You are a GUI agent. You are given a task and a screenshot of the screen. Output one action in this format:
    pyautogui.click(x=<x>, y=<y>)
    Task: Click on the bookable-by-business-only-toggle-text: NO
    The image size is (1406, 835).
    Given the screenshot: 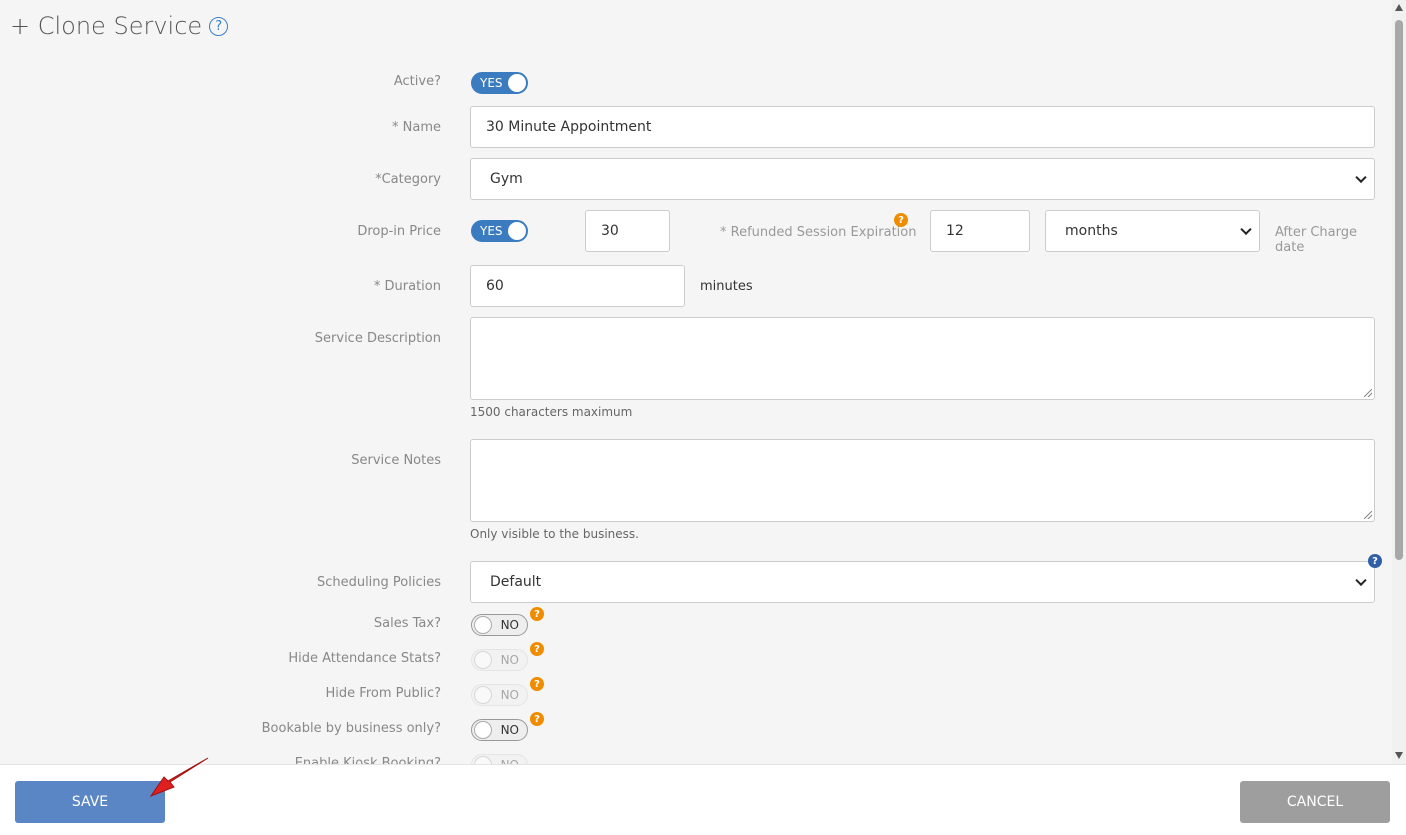 What is the action you would take?
    pyautogui.click(x=509, y=730)
    